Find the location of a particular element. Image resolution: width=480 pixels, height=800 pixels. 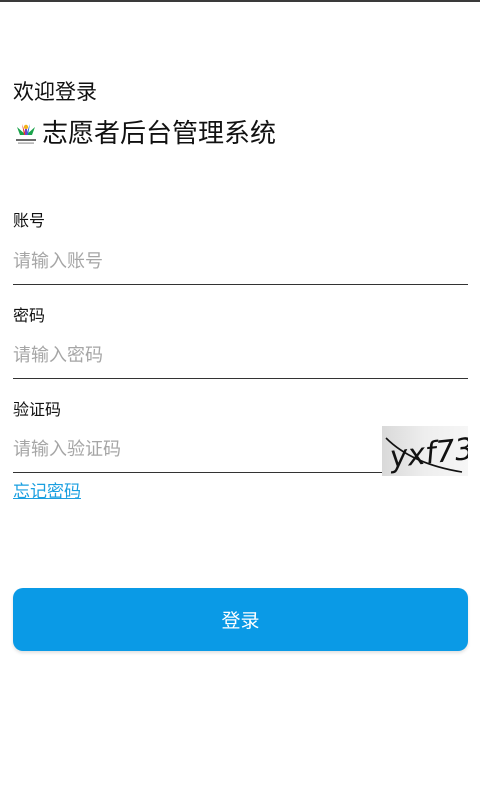

brand-header: 志愿者后台管理系统 is located at coordinates (144, 134).